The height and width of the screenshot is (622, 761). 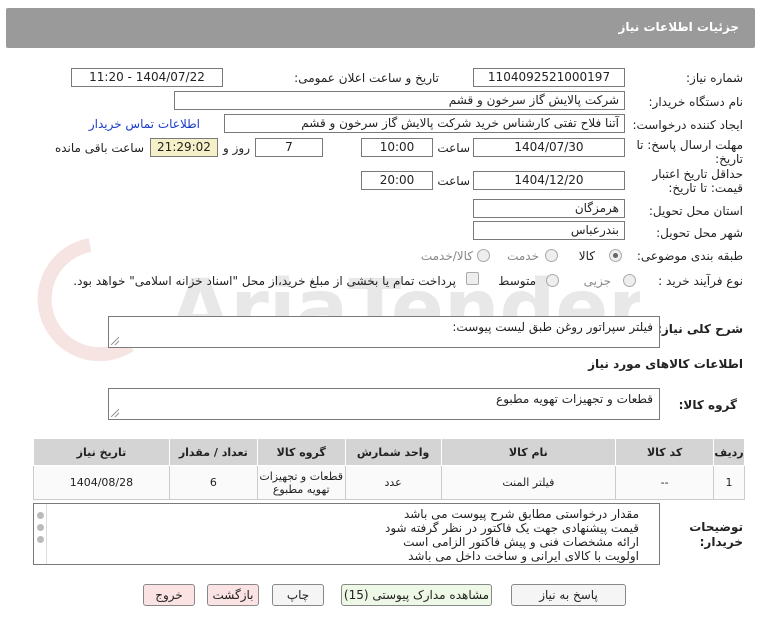 I want to click on announce-field: 1404/07/22 - 11:20, so click(x=147, y=77).